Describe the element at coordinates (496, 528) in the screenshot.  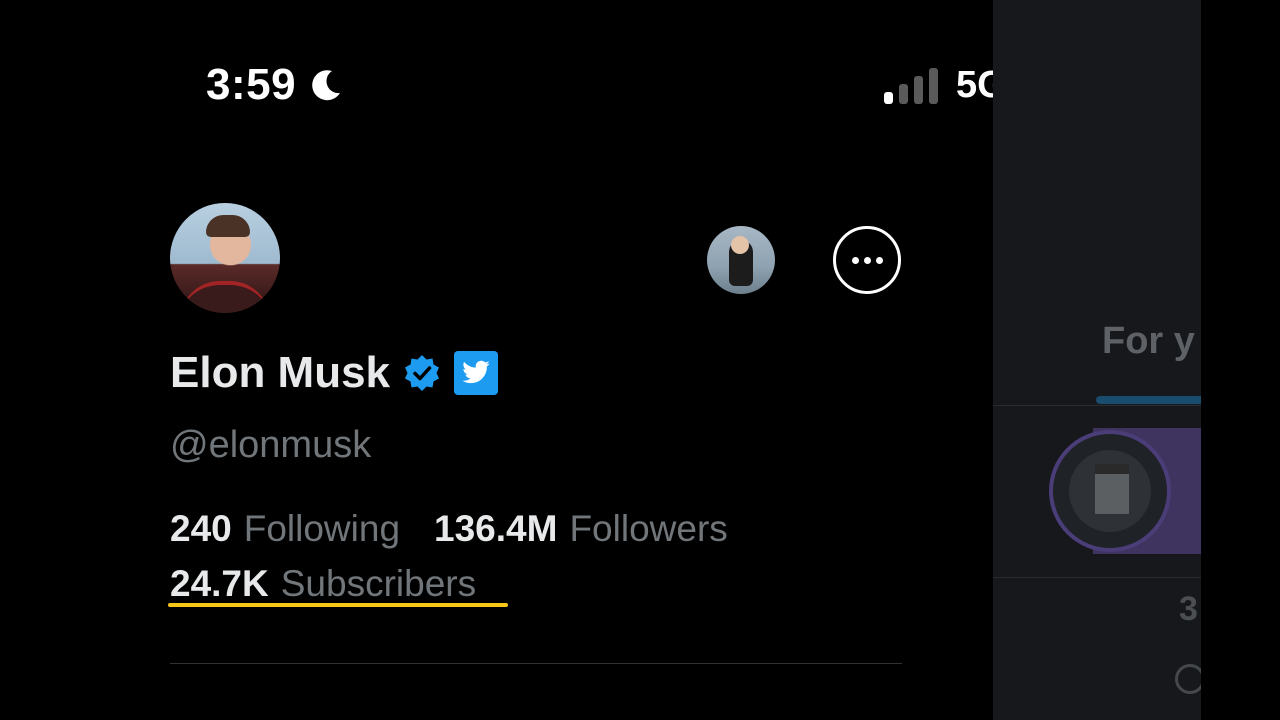
I see `followers-count: 136.4M` at that location.